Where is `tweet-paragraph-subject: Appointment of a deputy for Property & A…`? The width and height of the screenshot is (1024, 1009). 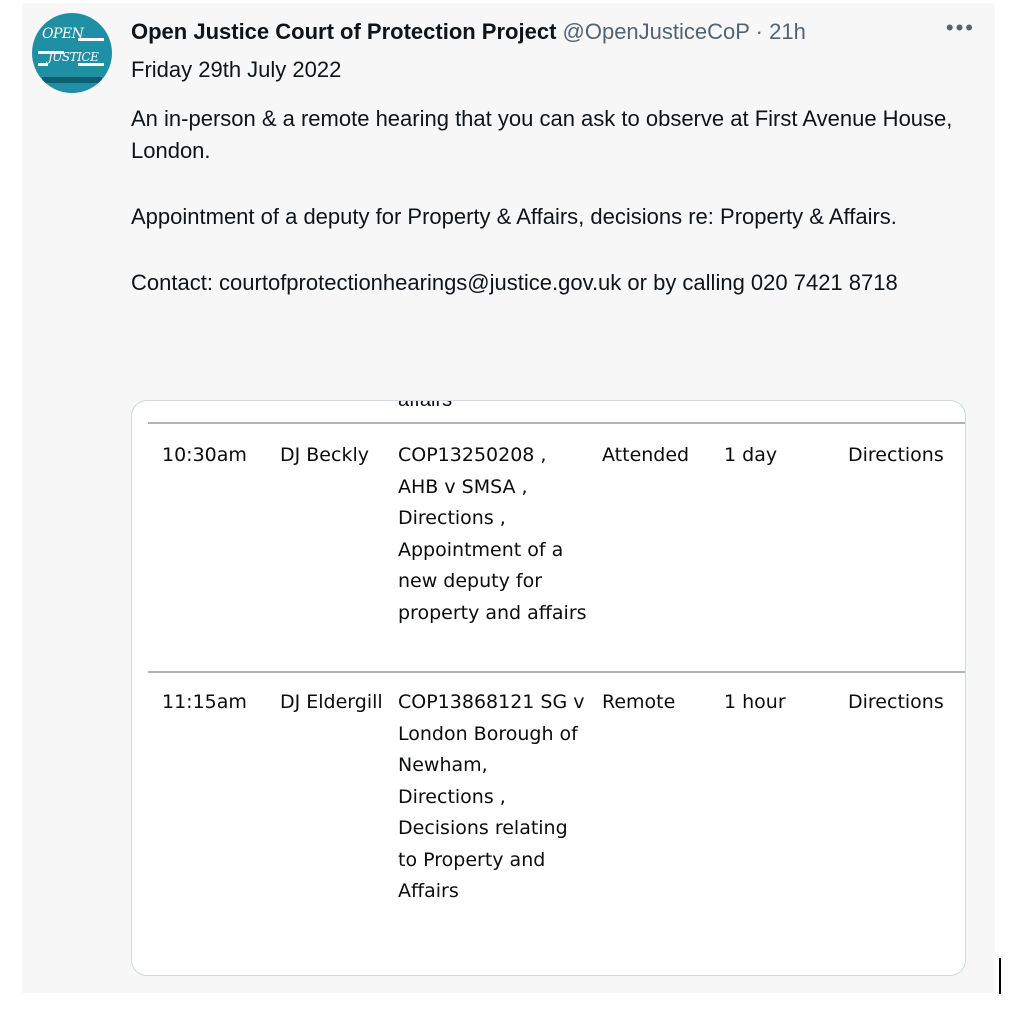
tweet-paragraph-subject: Appointment of a deputy for Property & A… is located at coordinates (514, 216).